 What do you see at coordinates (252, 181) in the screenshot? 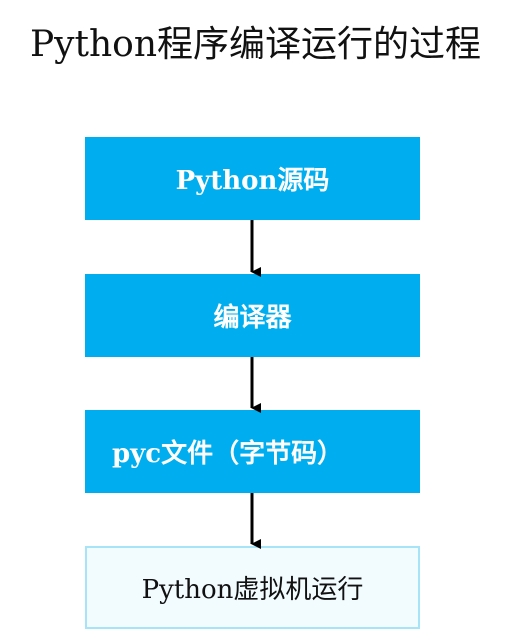
I see `node-python-source-label: Python源码` at bounding box center [252, 181].